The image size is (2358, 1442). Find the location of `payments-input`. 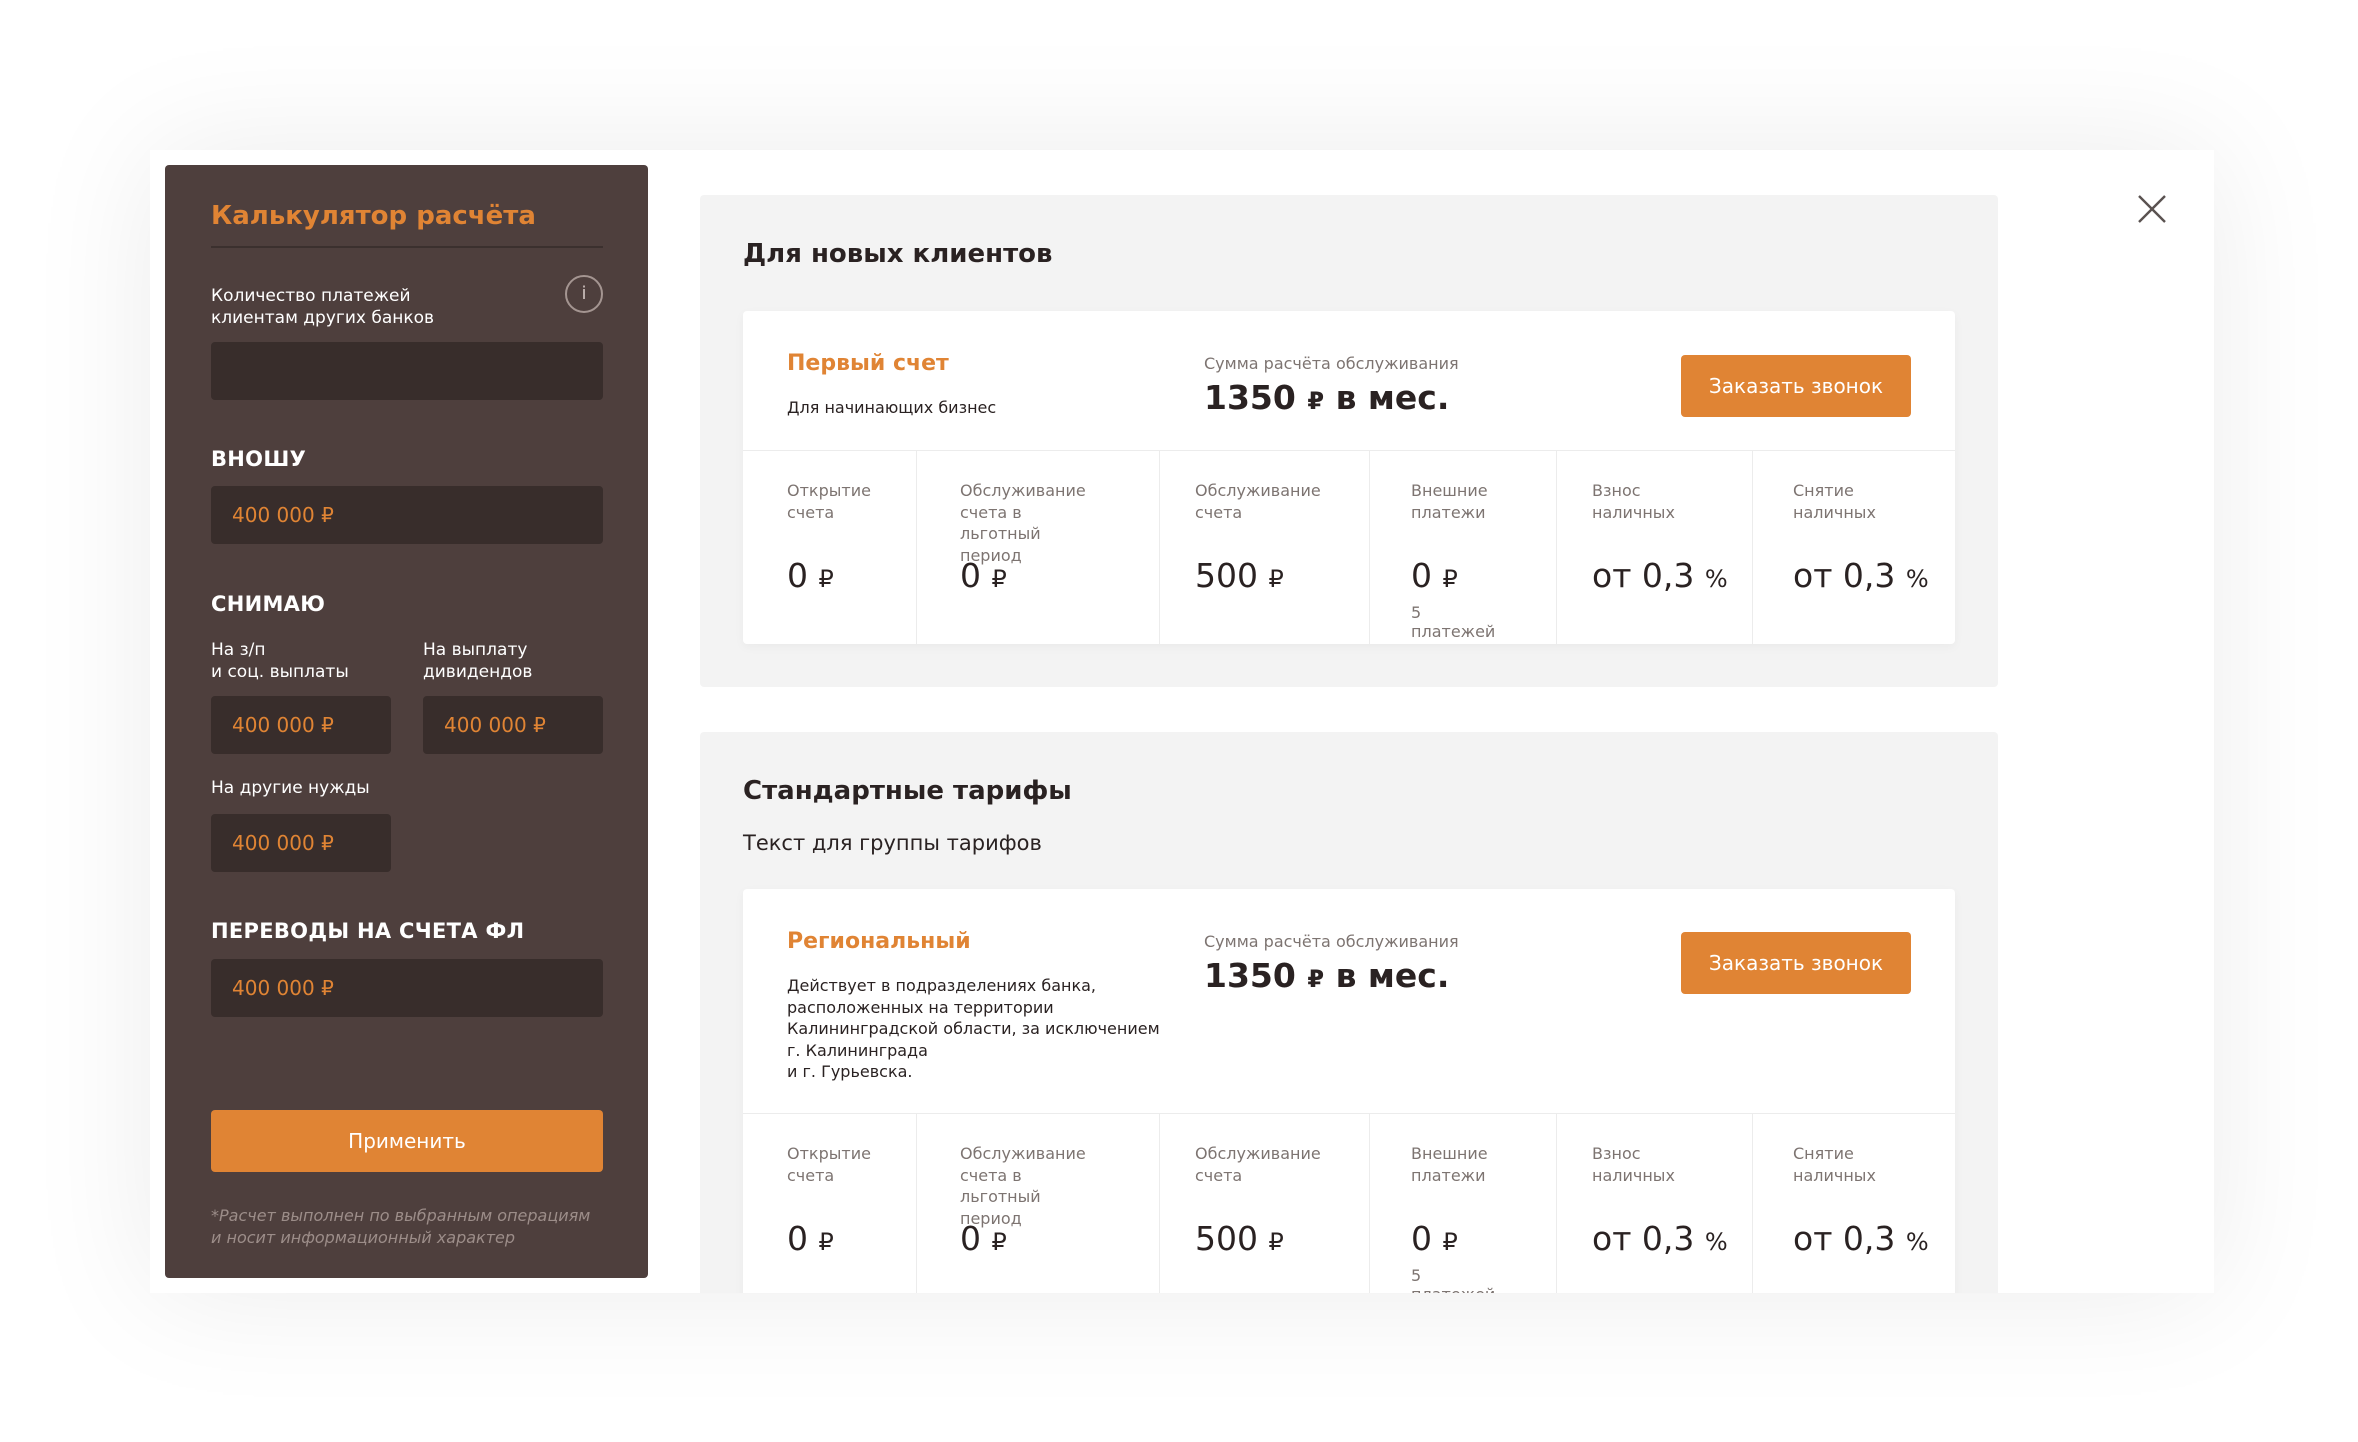

payments-input is located at coordinates (407, 371).